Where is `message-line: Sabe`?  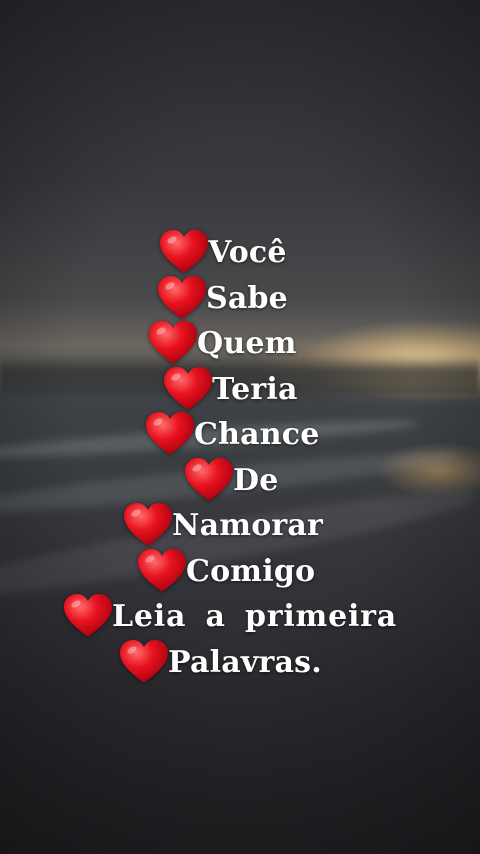
message-line: Sabe is located at coordinates (222, 298).